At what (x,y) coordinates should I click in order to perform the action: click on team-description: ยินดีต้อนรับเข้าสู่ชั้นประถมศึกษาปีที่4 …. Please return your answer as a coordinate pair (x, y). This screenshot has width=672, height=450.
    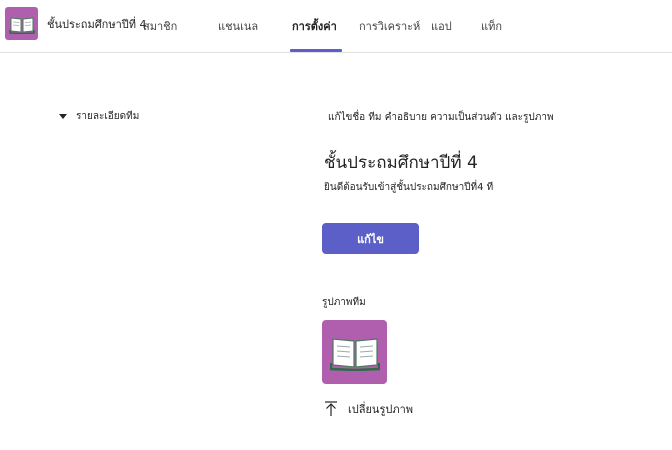
    Looking at the image, I should click on (409, 187).